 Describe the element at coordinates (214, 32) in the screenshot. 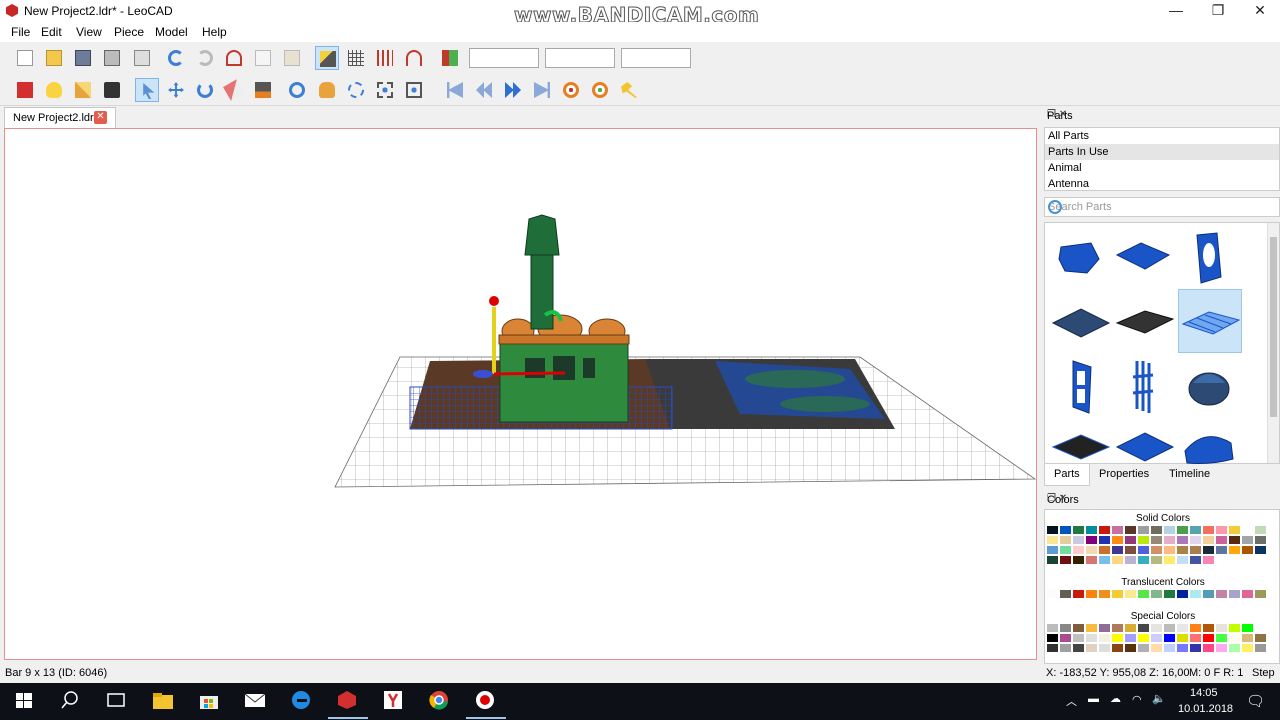

I see `menu-help: Help` at that location.